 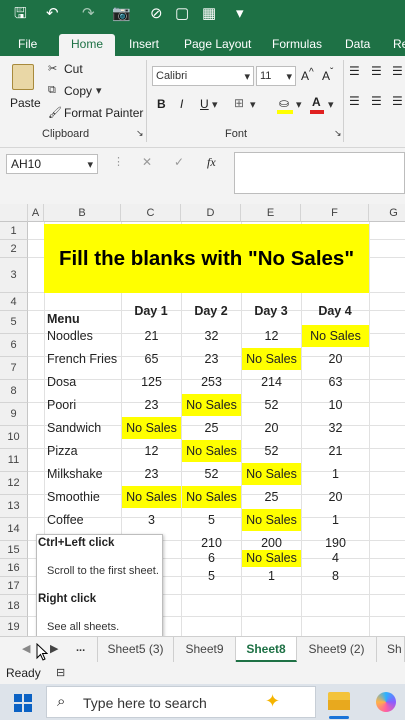 What do you see at coordinates (84, 520) in the screenshot?
I see `menu-item-cell: Coffee` at bounding box center [84, 520].